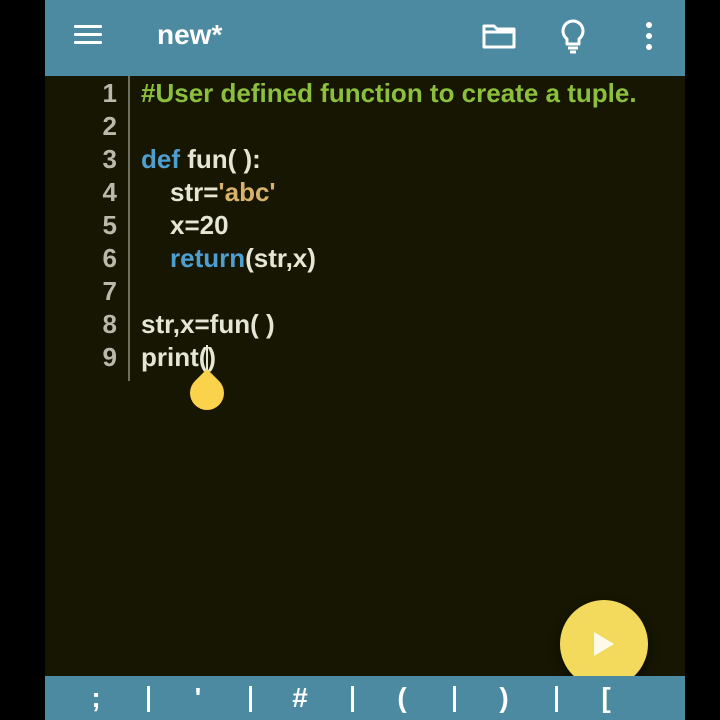 Image resolution: width=720 pixels, height=720 pixels. Describe the element at coordinates (504, 698) in the screenshot. I see `symbol-key: )` at that location.